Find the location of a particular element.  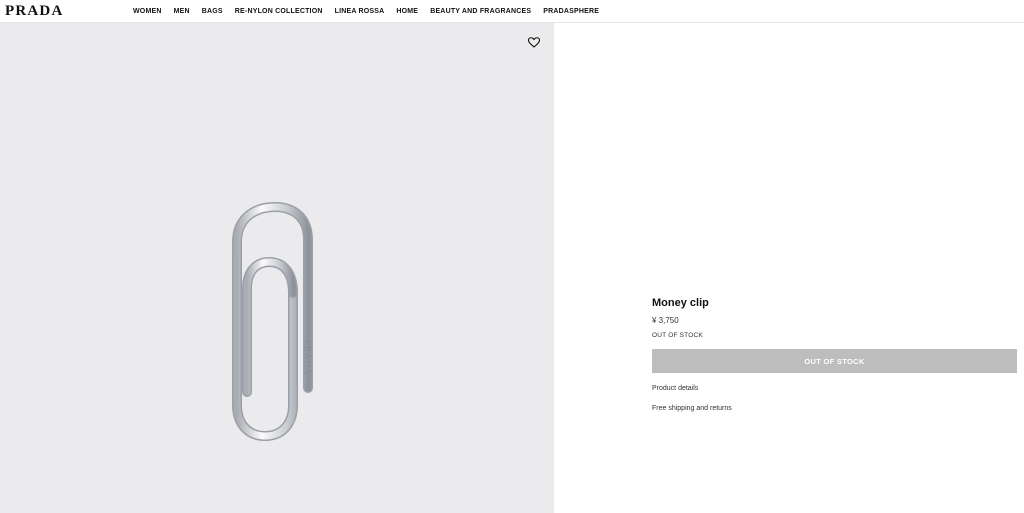

product-details-link: Product details is located at coordinates (834, 388).